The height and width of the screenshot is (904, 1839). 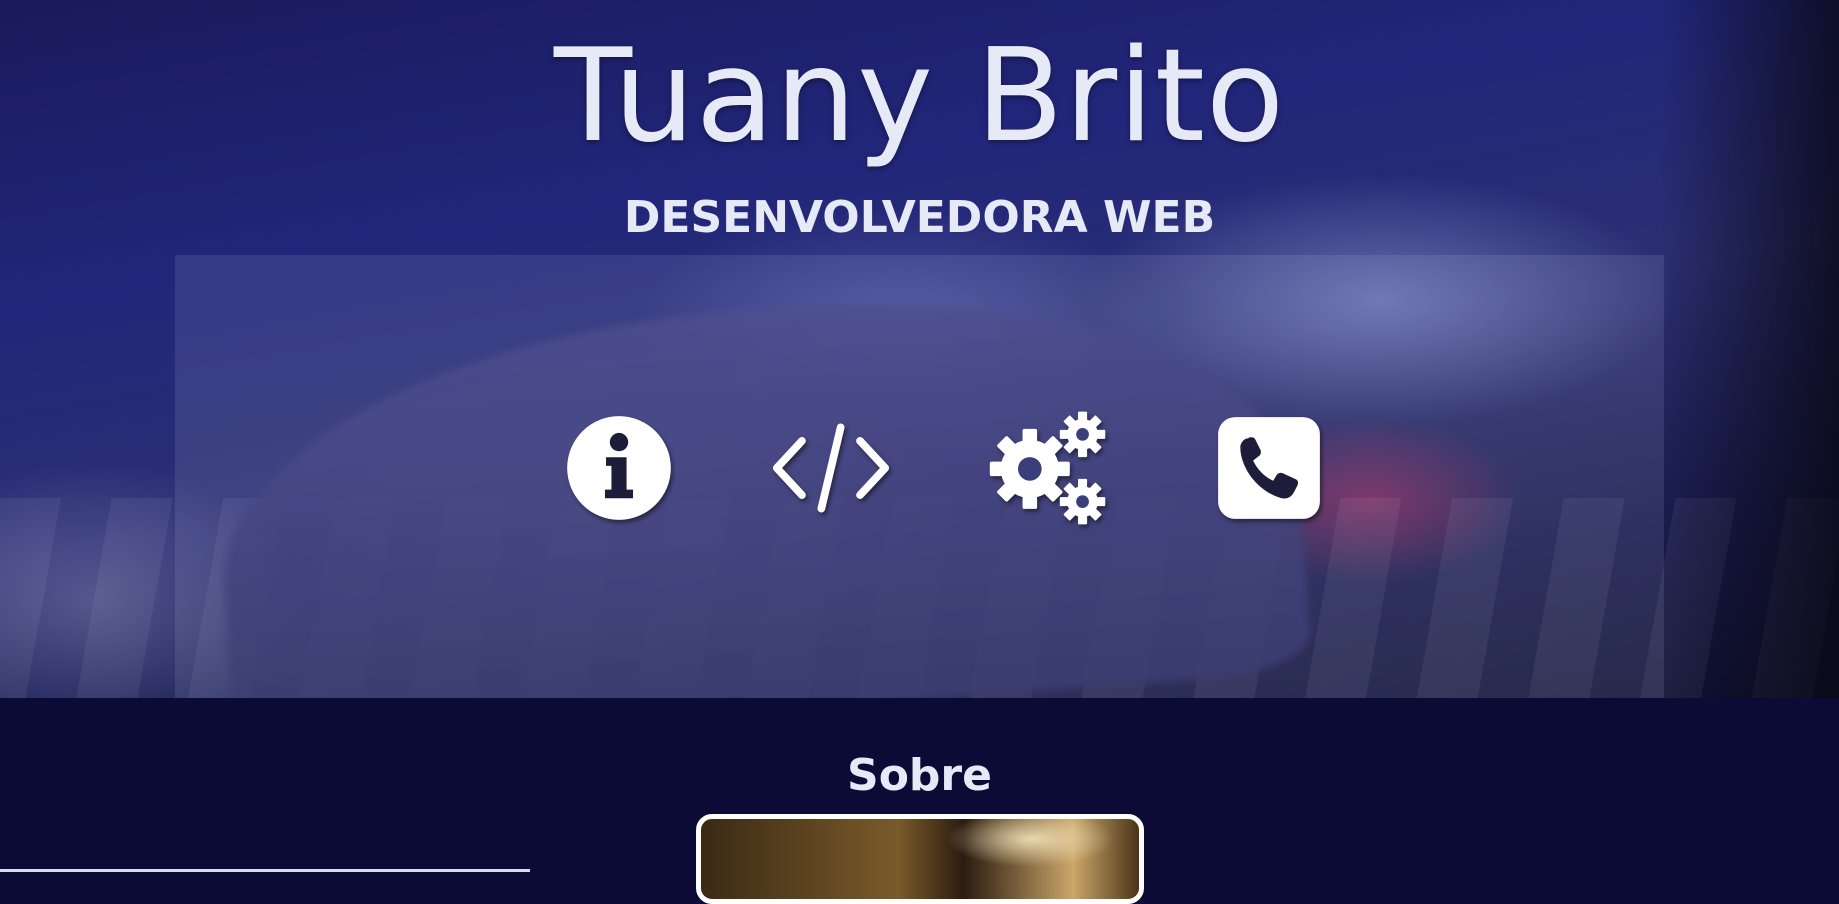 I want to click on page-subtitle: DESENVOLVEDORA WEB, so click(x=919, y=217).